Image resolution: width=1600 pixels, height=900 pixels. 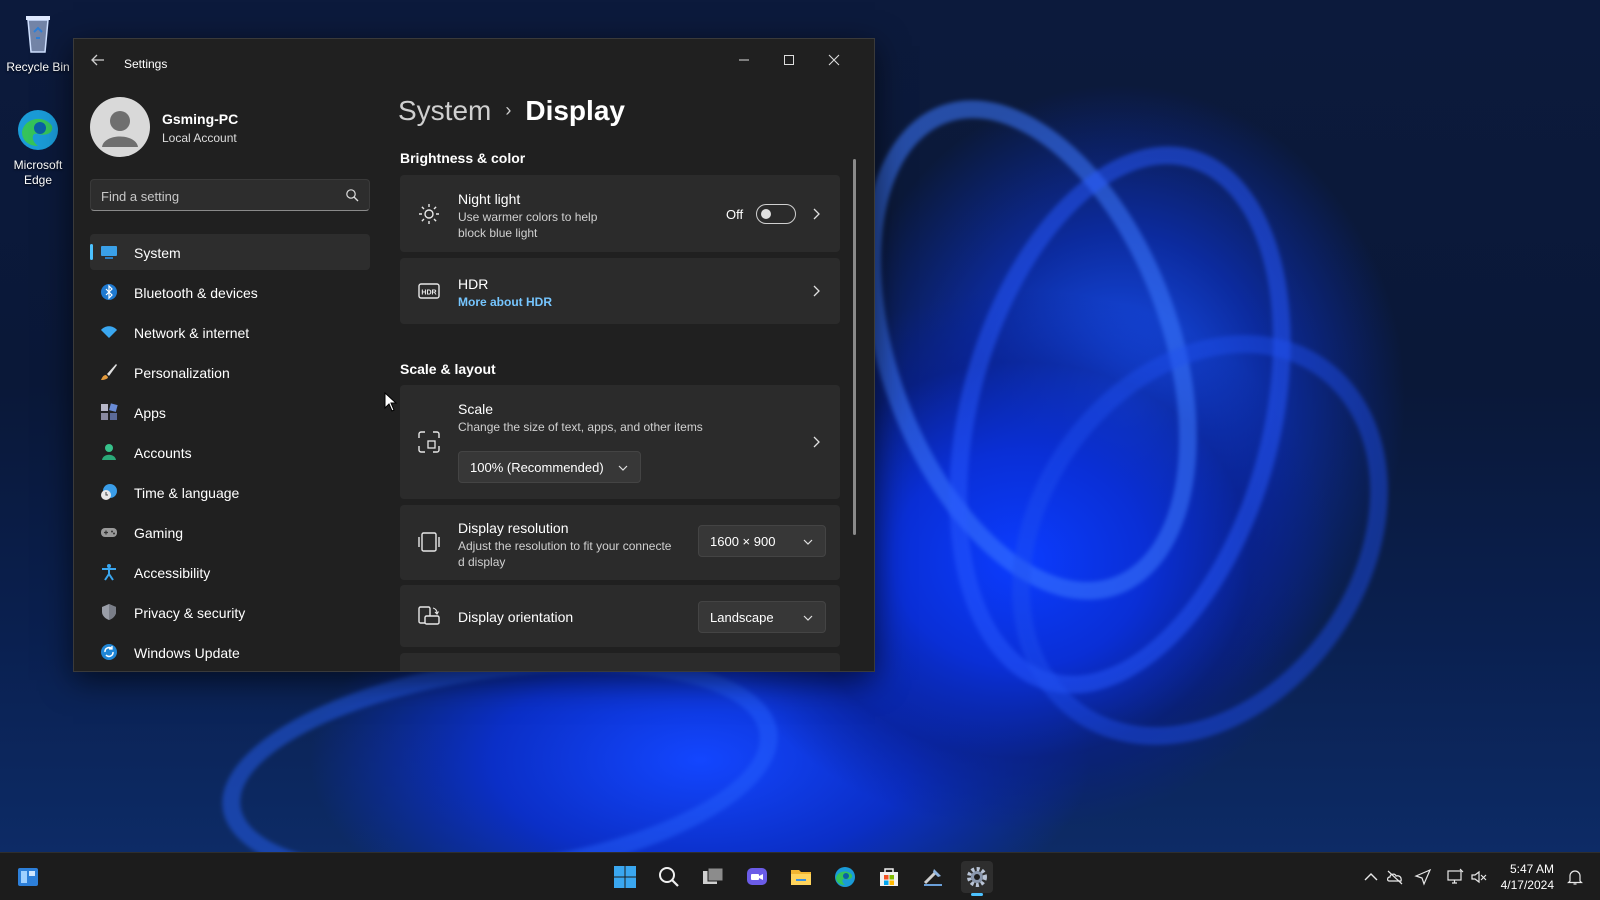 What do you see at coordinates (1479, 877) in the screenshot?
I see `volume-muted-icon` at bounding box center [1479, 877].